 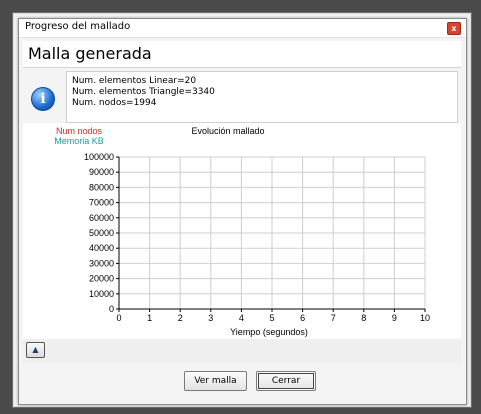 What do you see at coordinates (101, 187) in the screenshot?
I see `y-tick-label: 80000` at bounding box center [101, 187].